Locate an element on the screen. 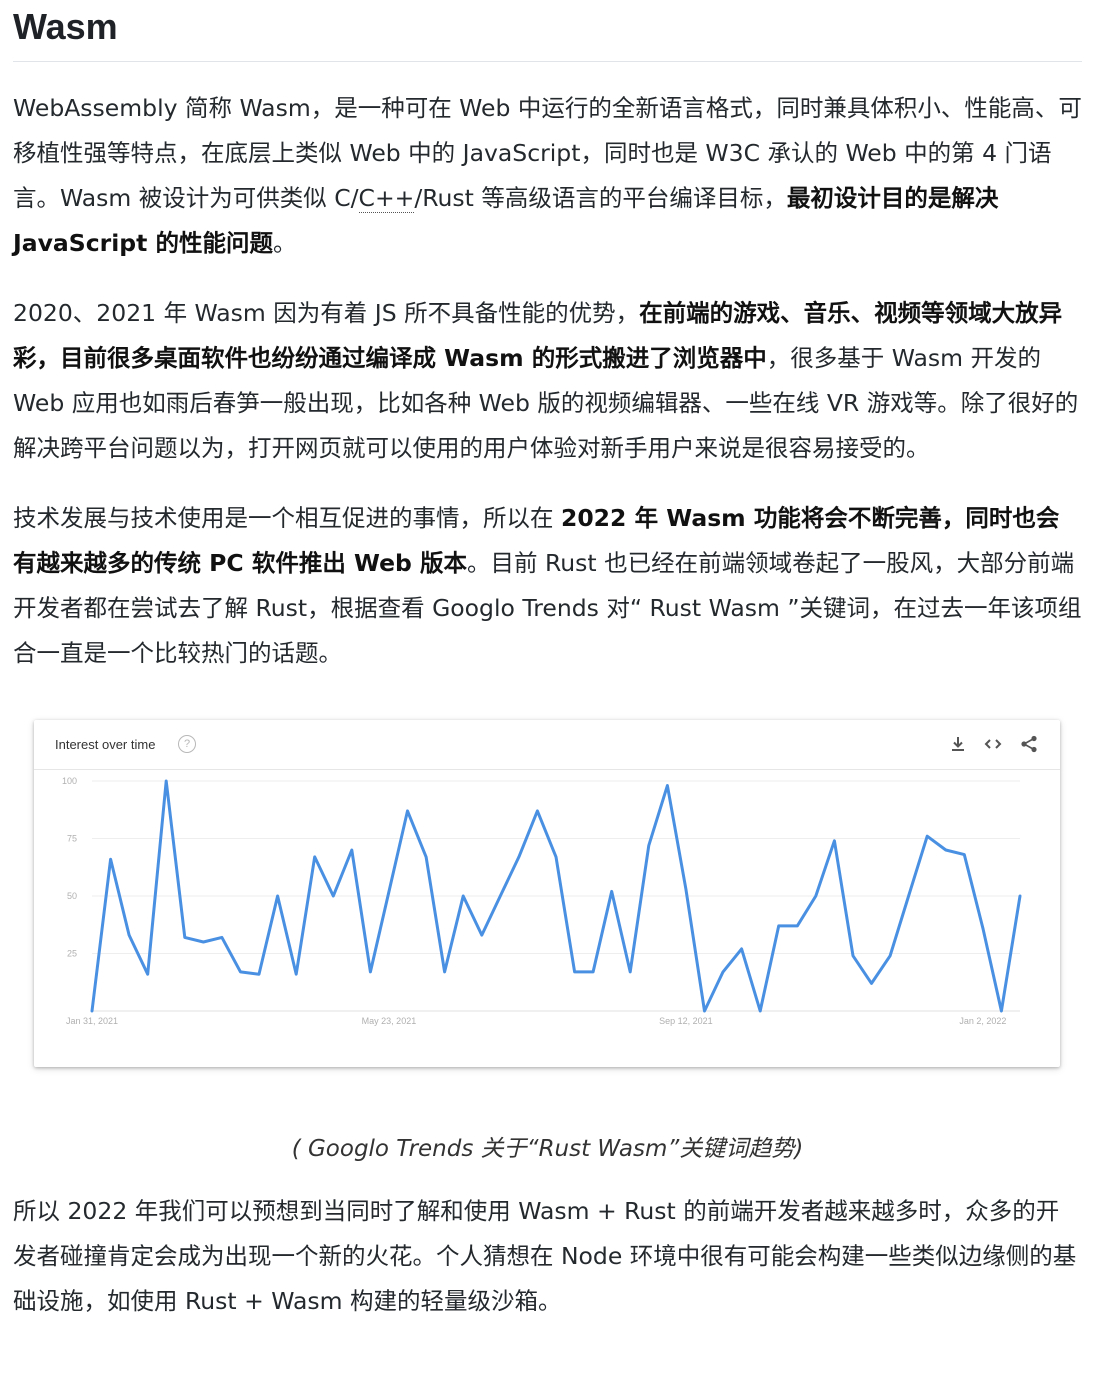 The image size is (1096, 1388). embed-code-icon is located at coordinates (993, 744).